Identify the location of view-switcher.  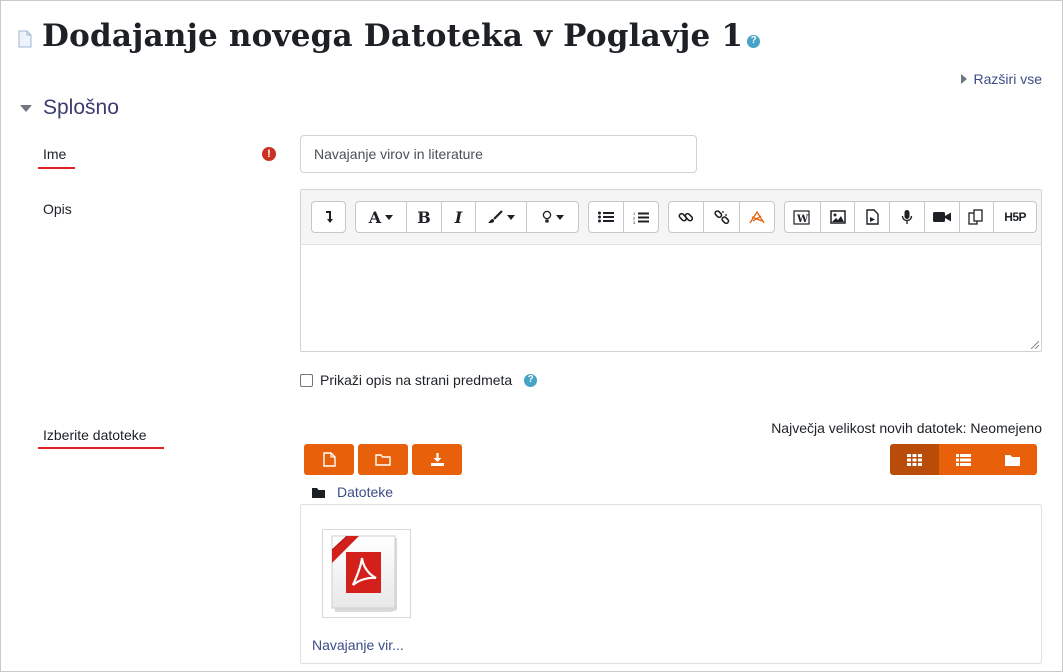
(963, 459).